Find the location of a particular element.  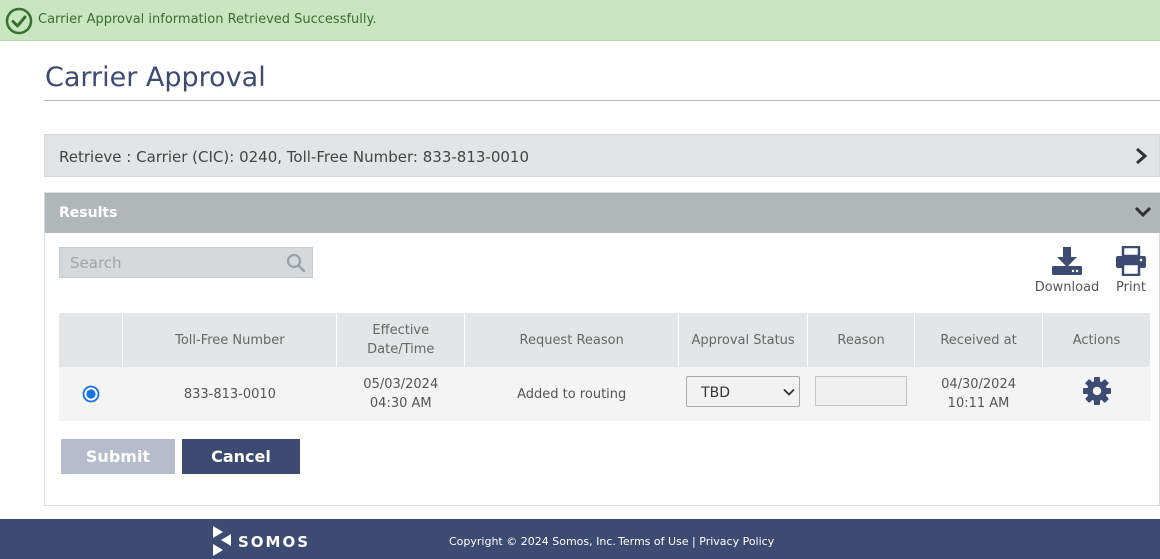

print-label: Print is located at coordinates (1131, 287).